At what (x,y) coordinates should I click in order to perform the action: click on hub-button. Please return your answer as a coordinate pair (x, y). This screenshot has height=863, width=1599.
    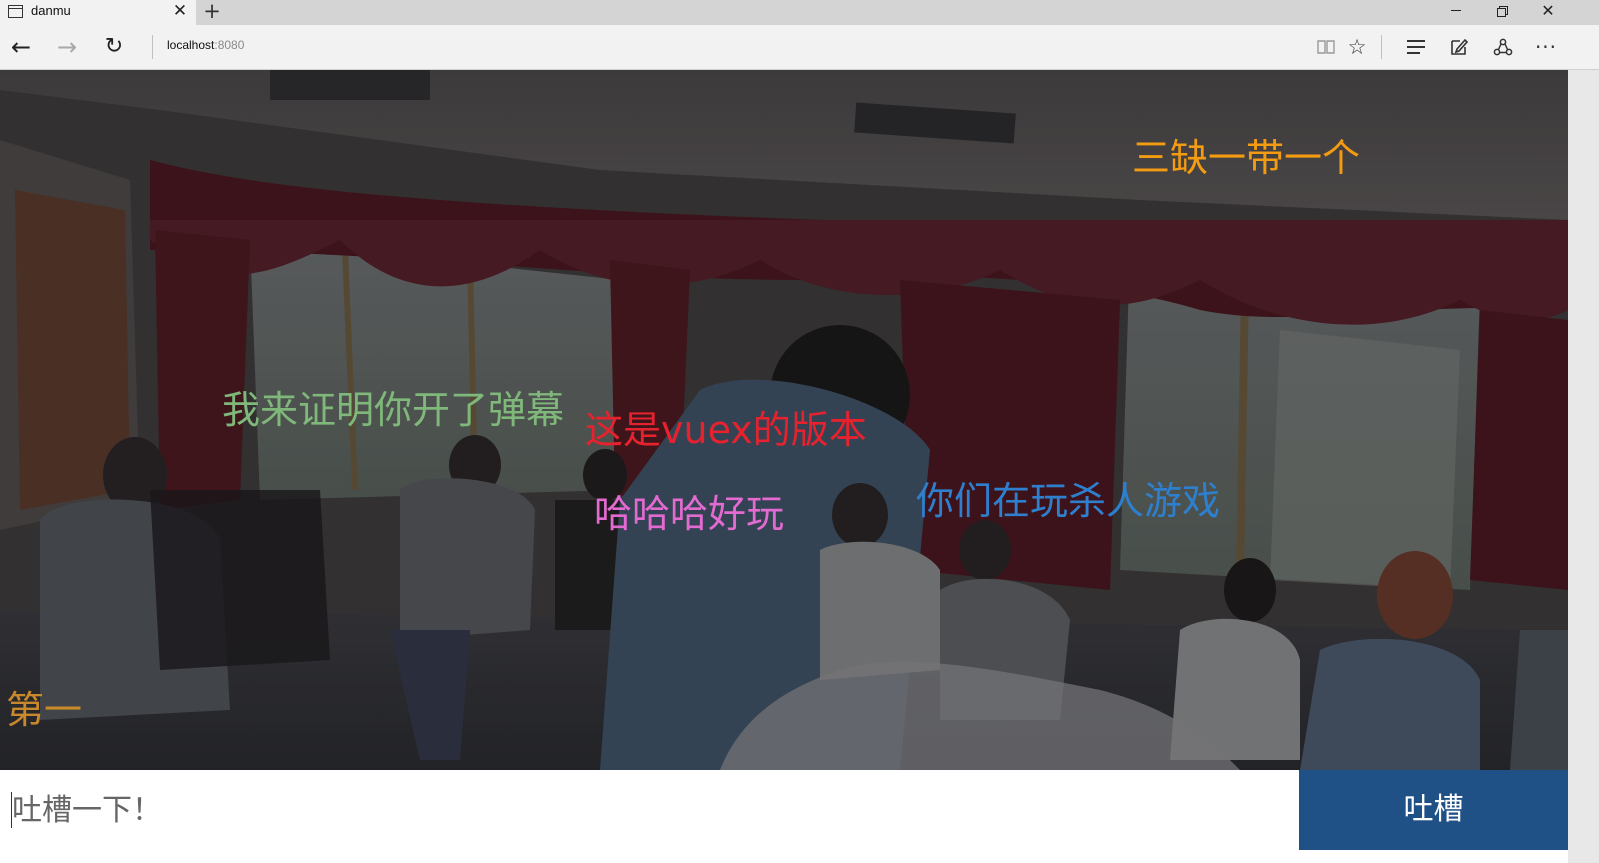
    Looking at the image, I should click on (1416, 47).